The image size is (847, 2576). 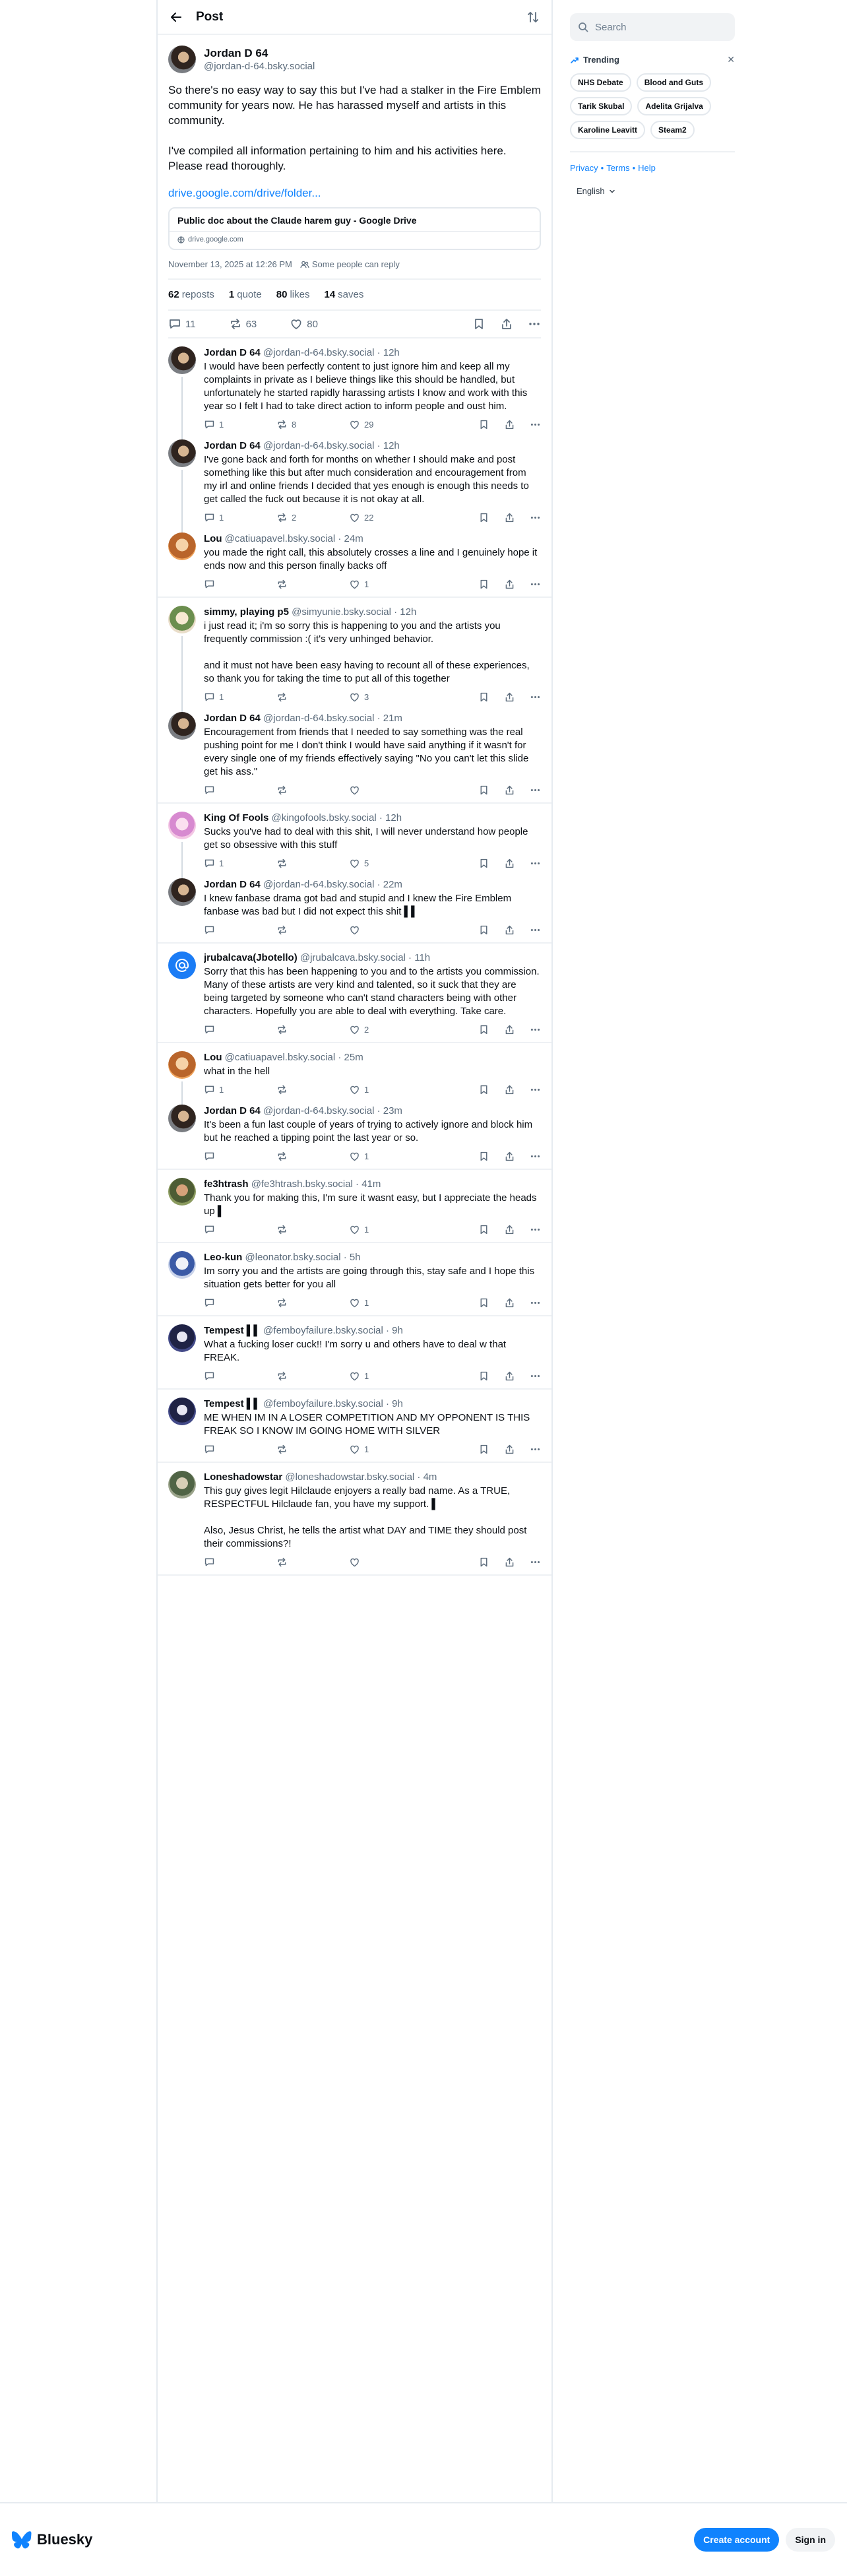 I want to click on author-handle: @jordan-d-64.bsky.social, so click(x=259, y=66).